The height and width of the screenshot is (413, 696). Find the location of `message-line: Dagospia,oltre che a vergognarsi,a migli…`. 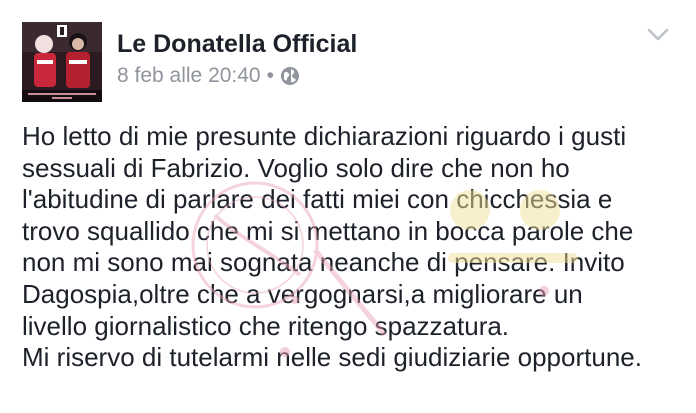

message-line: Dagospia,oltre che a vergognarsi,a migli… is located at coordinates (302, 293).